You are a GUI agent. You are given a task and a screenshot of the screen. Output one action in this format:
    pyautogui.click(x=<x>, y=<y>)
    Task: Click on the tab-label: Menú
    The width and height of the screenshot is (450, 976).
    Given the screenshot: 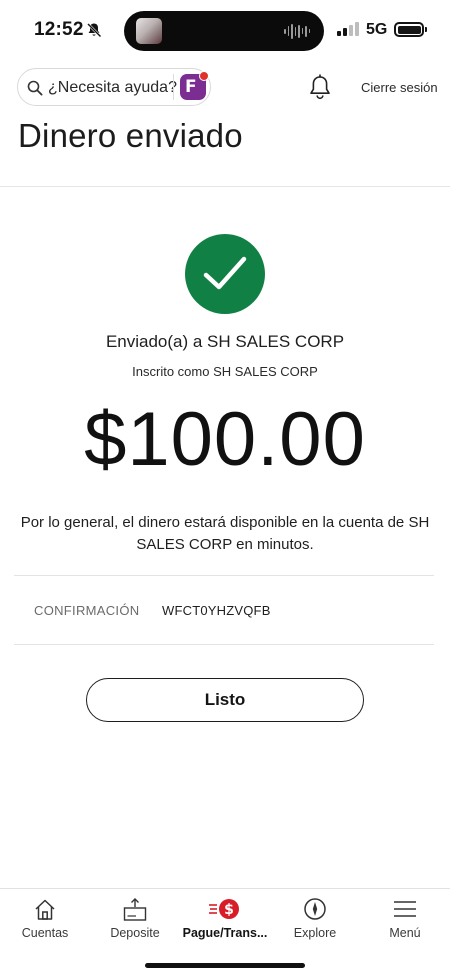 What is the action you would take?
    pyautogui.click(x=405, y=933)
    